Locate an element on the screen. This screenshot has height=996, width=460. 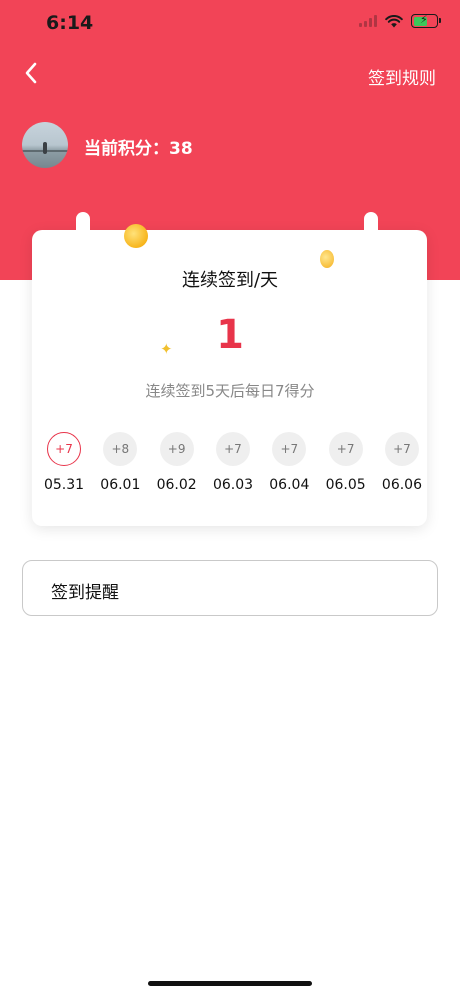
day-item: +7 06.04 is located at coordinates (289, 462).